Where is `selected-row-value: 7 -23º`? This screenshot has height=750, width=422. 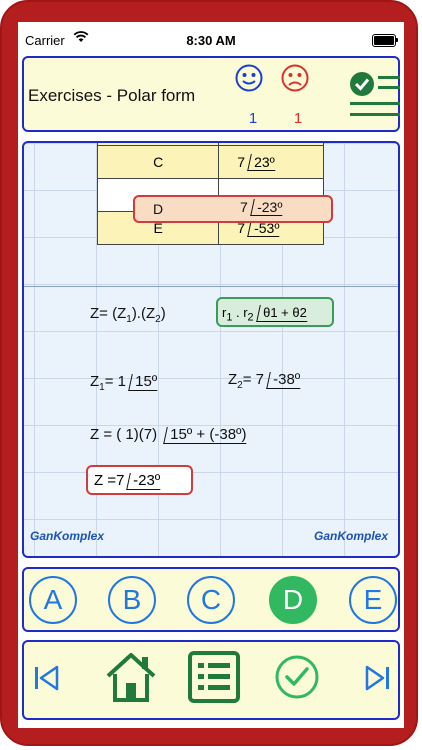 selected-row-value: 7 -23º is located at coordinates (263, 207).